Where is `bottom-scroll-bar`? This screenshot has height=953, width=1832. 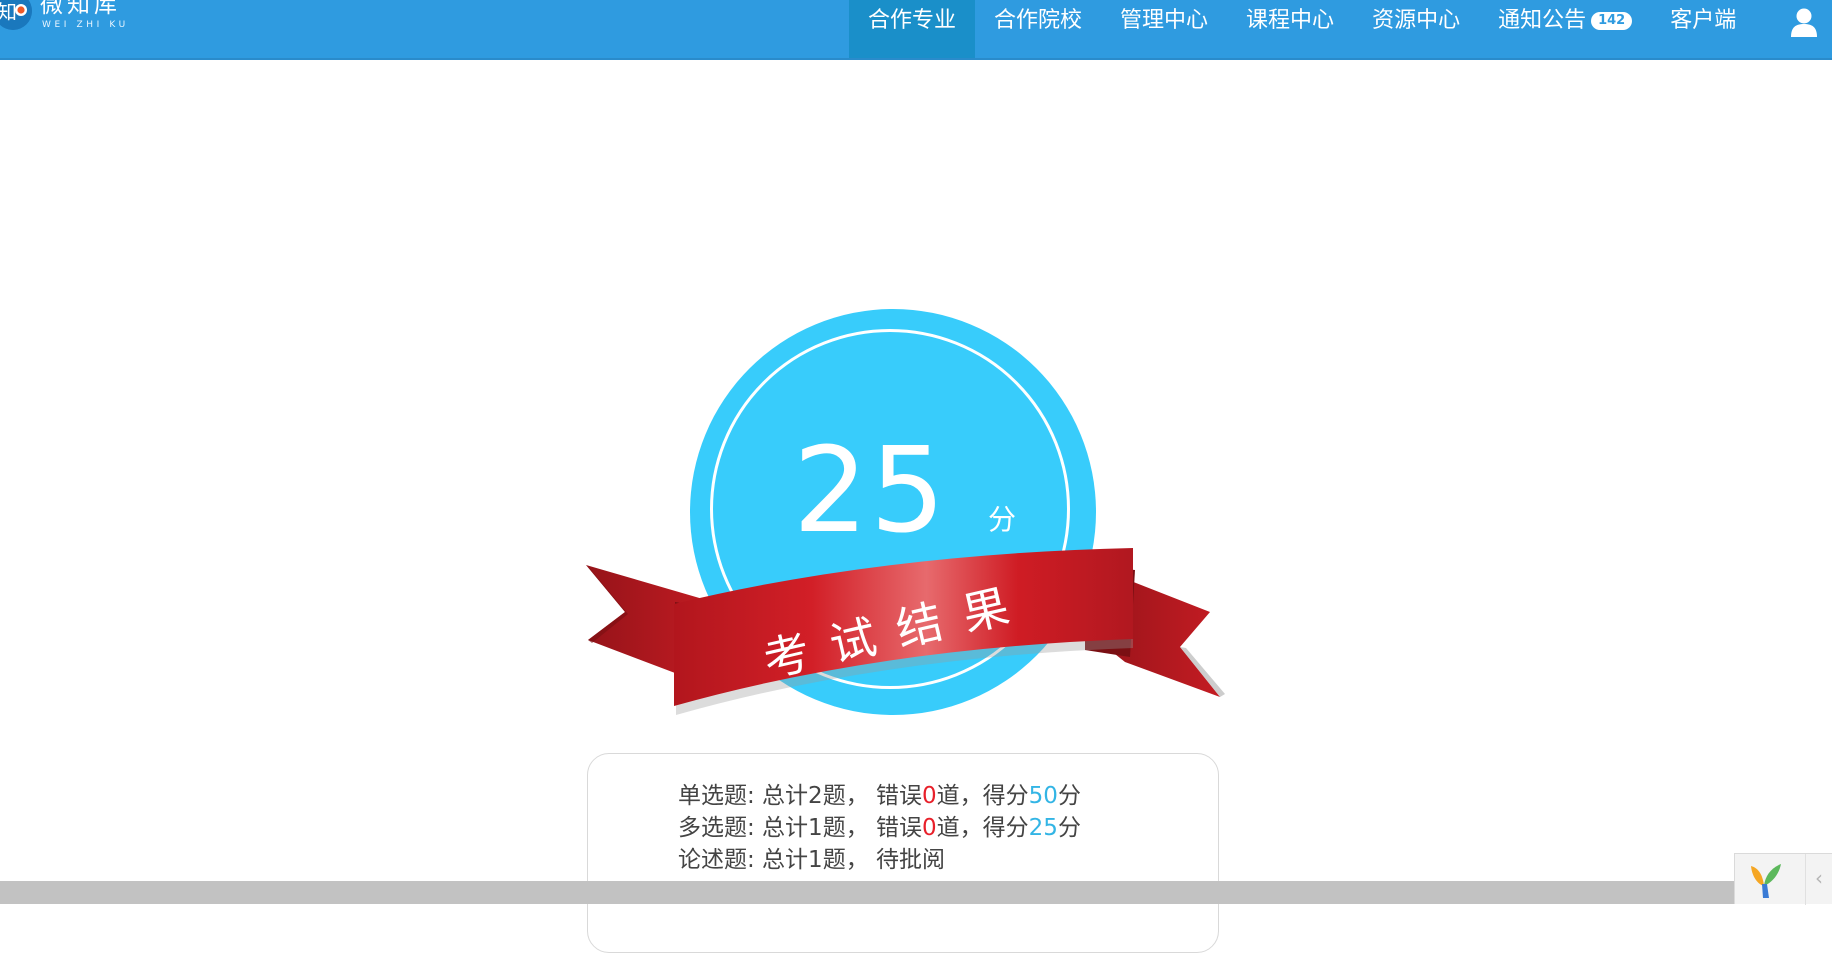
bottom-scroll-bar is located at coordinates (916, 892).